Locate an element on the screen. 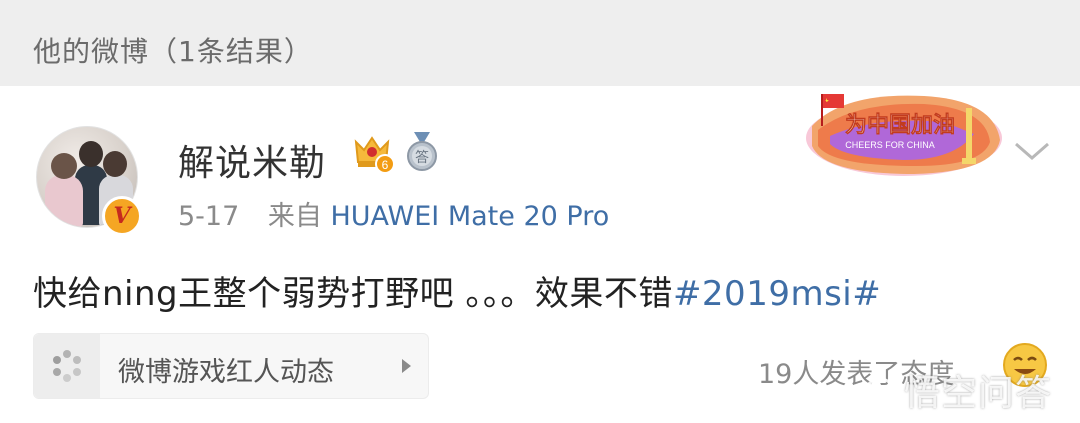 The image size is (1080, 423). verified-icon: V is located at coordinates (122, 216).